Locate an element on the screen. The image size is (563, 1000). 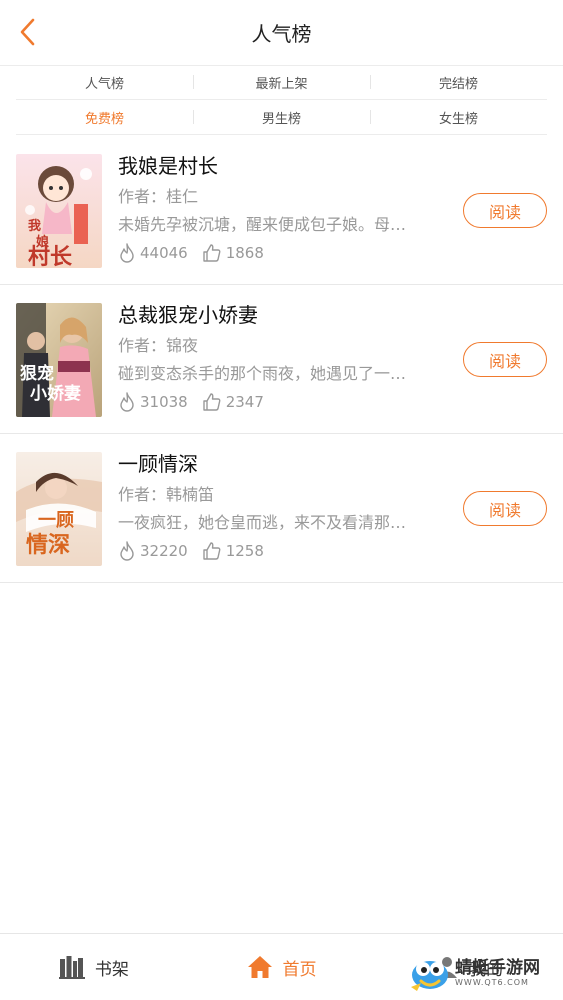
like-stat: 2347 is located at coordinates (233, 402).